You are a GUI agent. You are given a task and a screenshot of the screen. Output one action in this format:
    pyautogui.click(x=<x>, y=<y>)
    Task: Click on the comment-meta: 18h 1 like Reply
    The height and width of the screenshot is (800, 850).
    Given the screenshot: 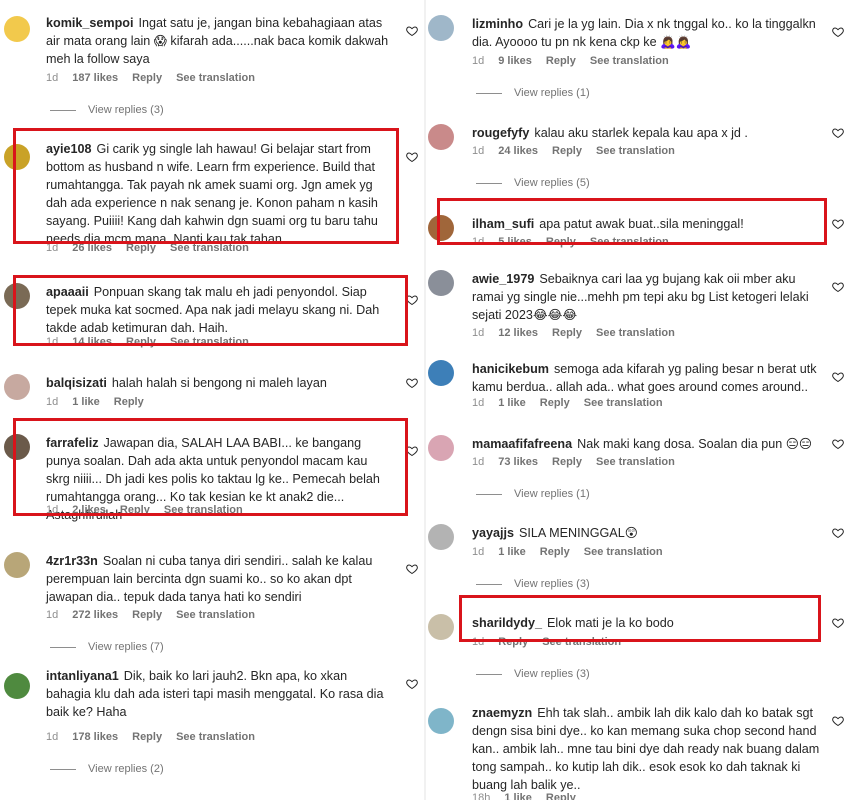 What is the action you would take?
    pyautogui.click(x=531, y=796)
    